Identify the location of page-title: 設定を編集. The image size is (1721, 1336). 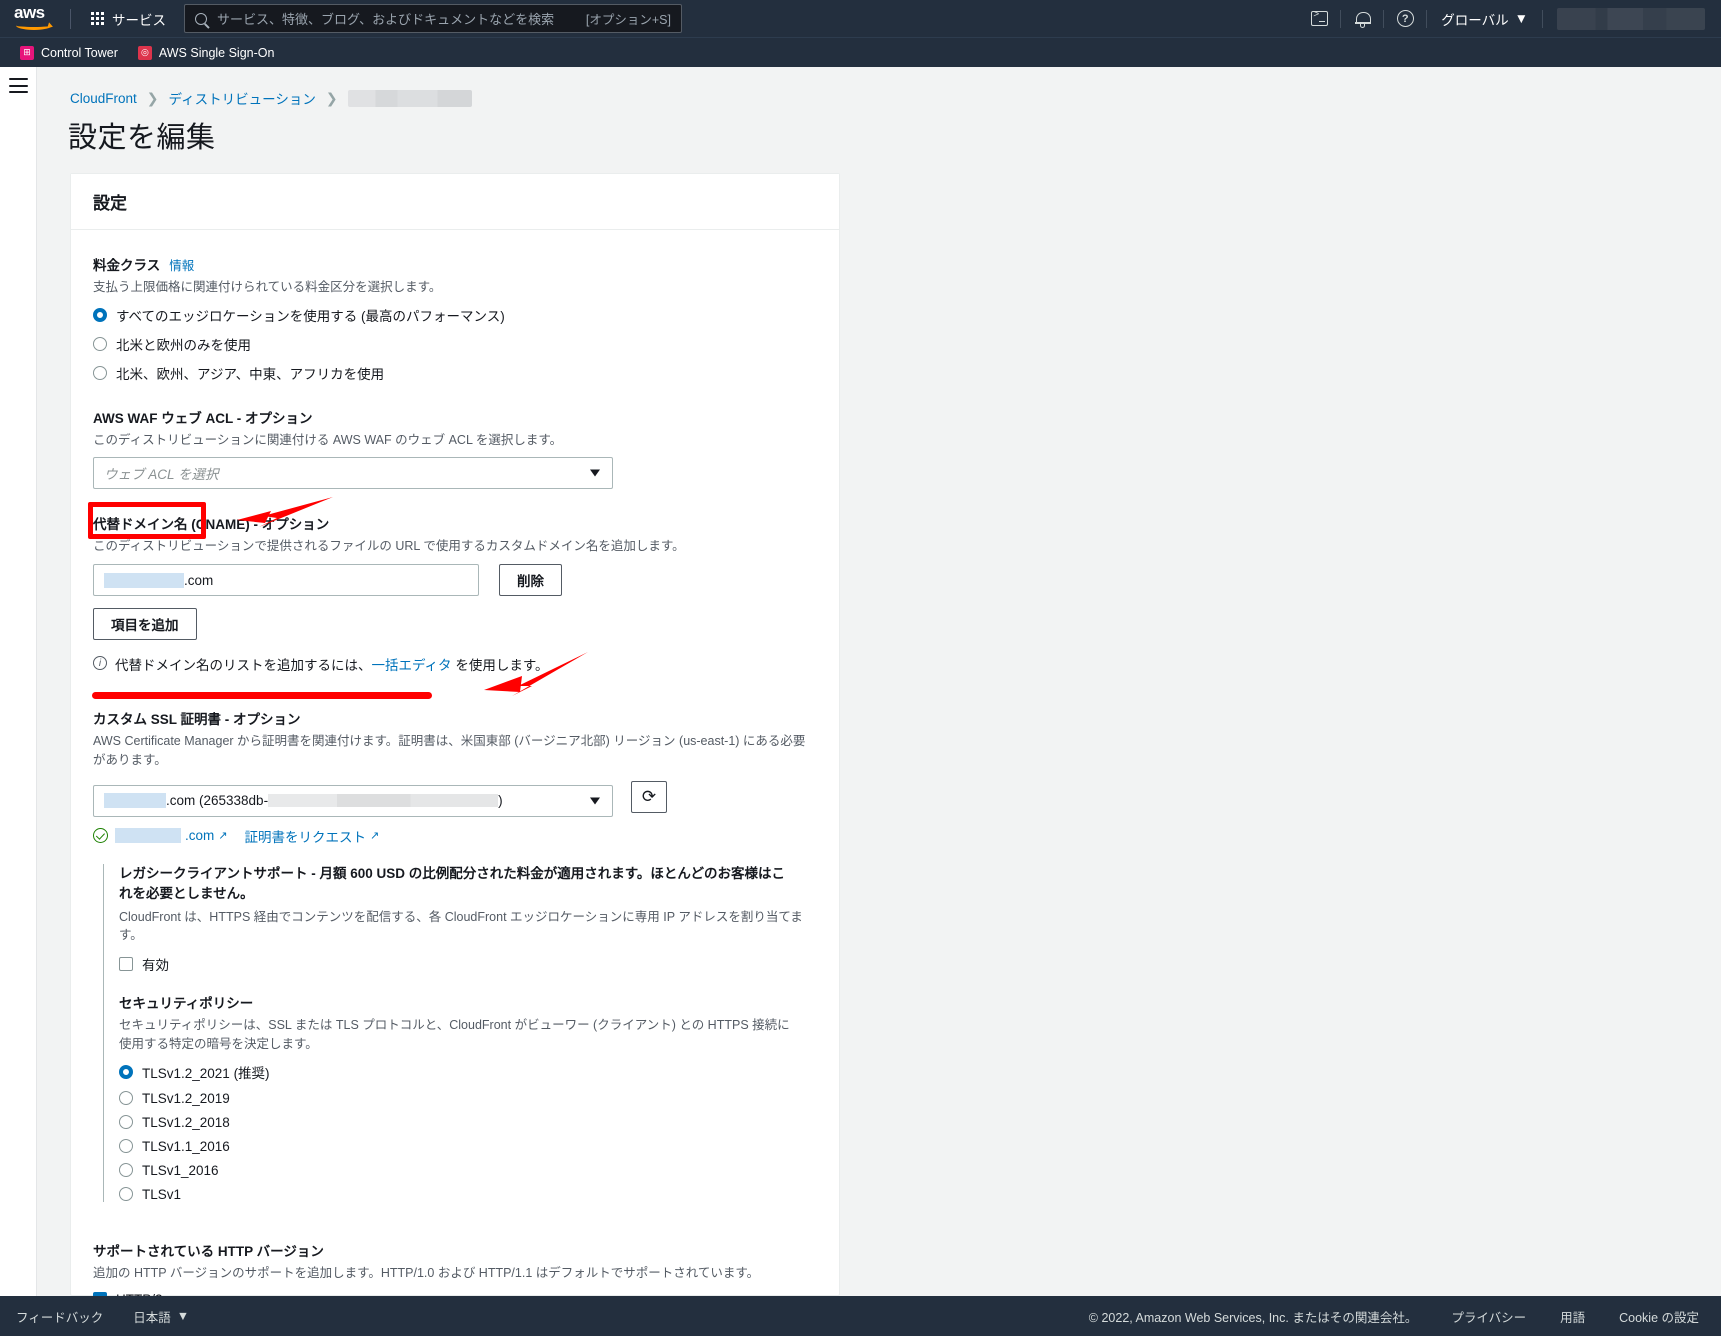
(142, 138).